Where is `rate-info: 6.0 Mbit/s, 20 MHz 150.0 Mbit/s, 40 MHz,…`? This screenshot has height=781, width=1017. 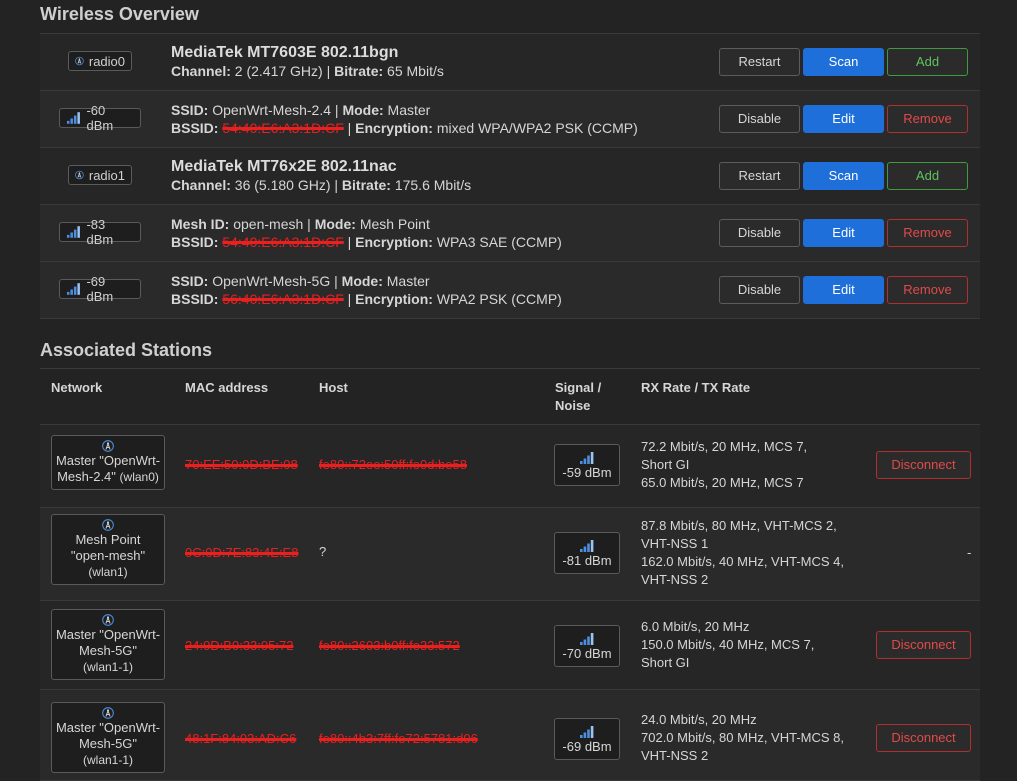 rate-info: 6.0 Mbit/s, 20 MHz 150.0 Mbit/s, 40 MHz,… is located at coordinates (728, 644).